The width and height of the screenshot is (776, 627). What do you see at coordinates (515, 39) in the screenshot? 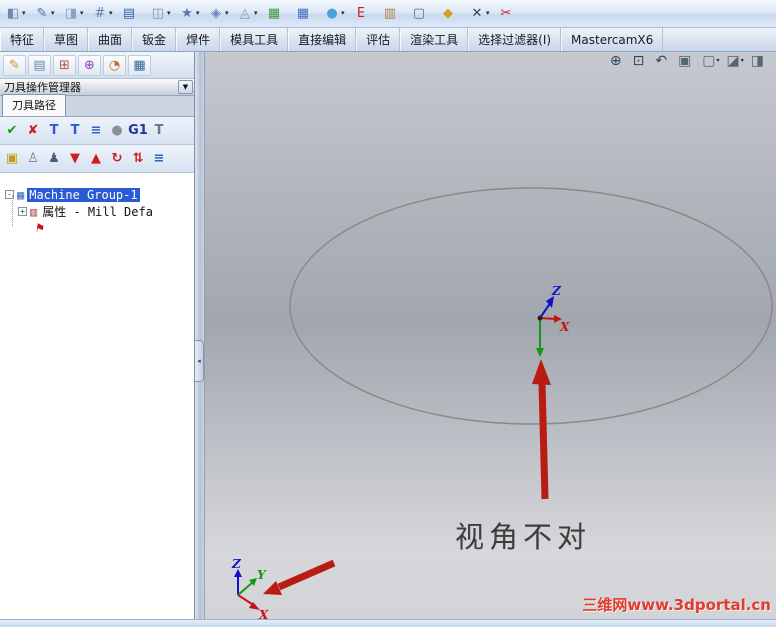
I see `tab-selection-filter: 选择过滤器(I)` at bounding box center [515, 39].